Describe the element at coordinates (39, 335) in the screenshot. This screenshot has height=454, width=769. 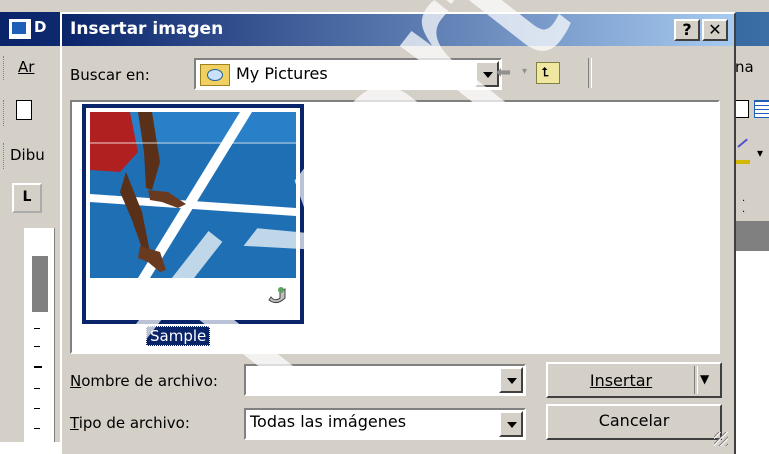
I see `vertical-ruler` at that location.